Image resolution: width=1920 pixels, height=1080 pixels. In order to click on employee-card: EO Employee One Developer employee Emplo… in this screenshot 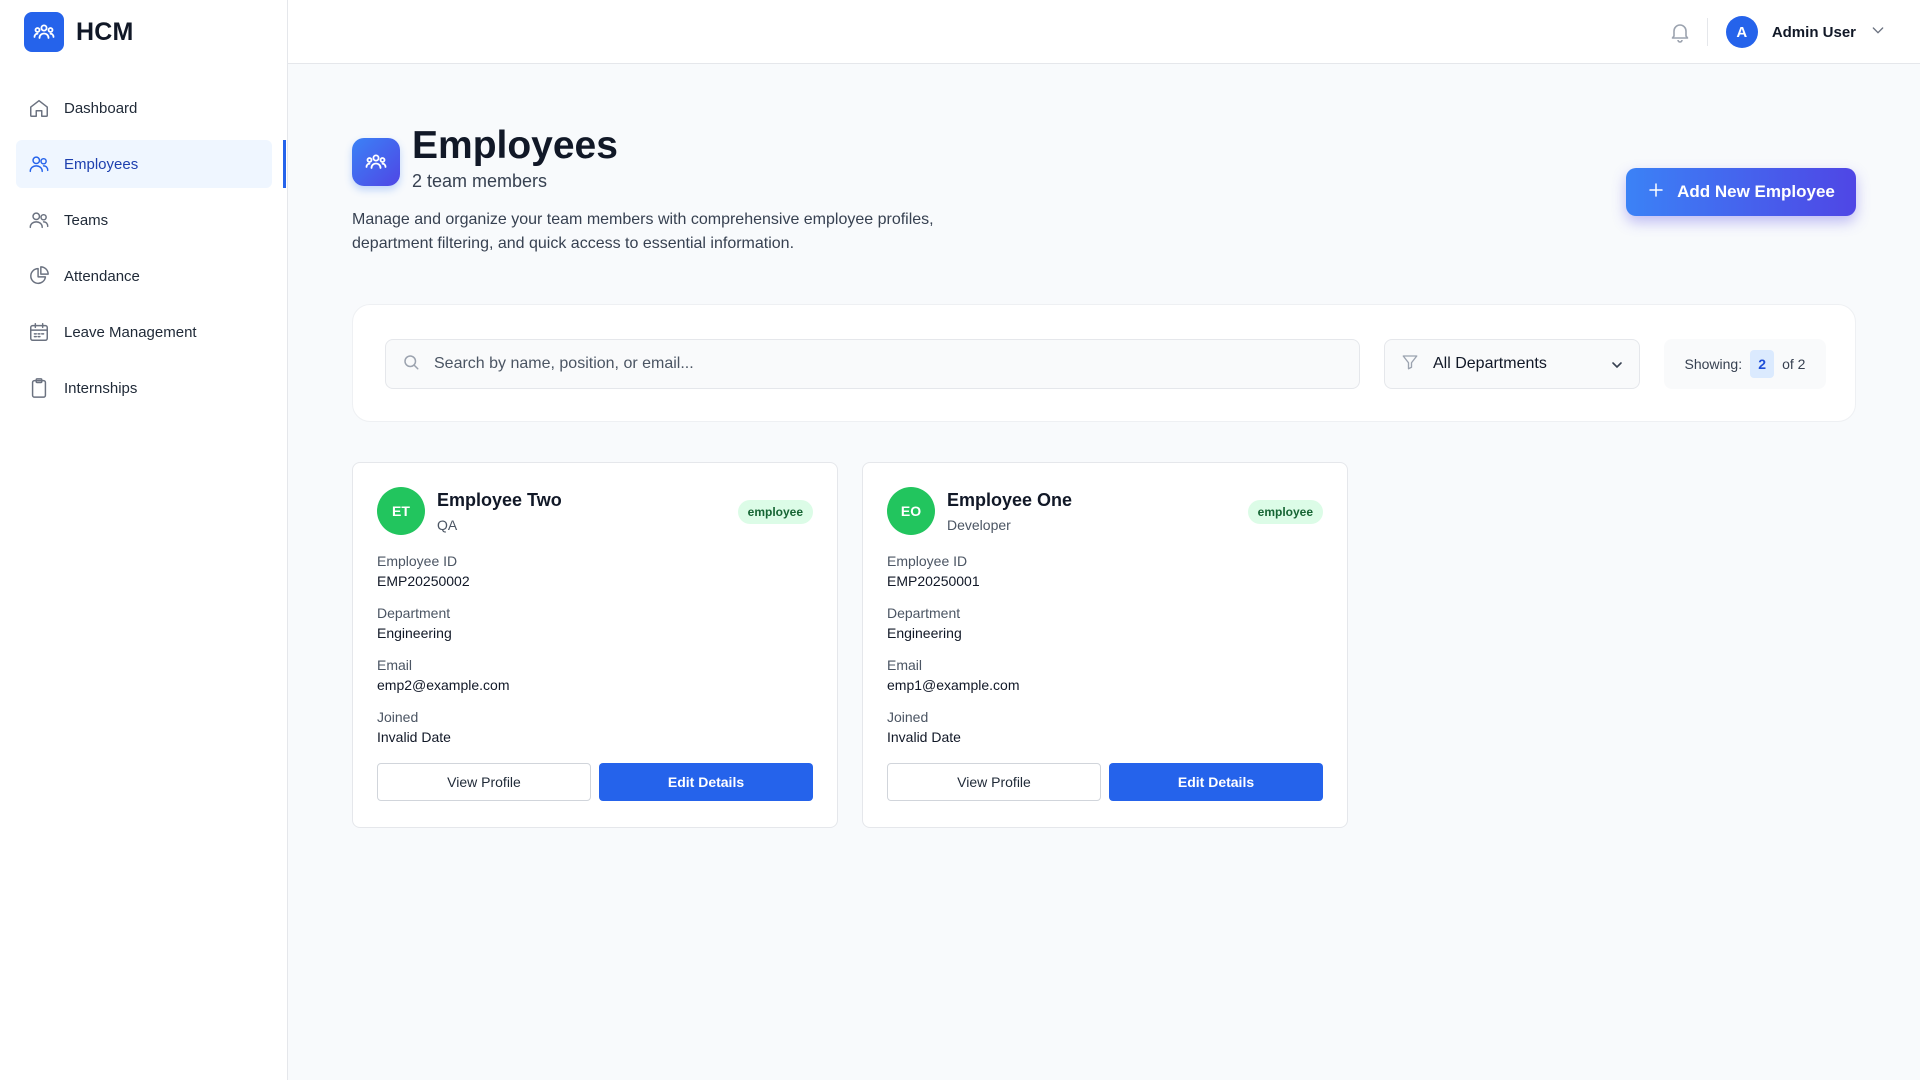, I will do `click(1105, 645)`.